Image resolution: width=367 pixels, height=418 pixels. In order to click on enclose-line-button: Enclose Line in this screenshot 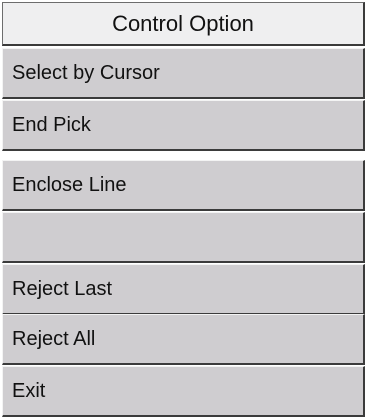, I will do `click(183, 185)`.